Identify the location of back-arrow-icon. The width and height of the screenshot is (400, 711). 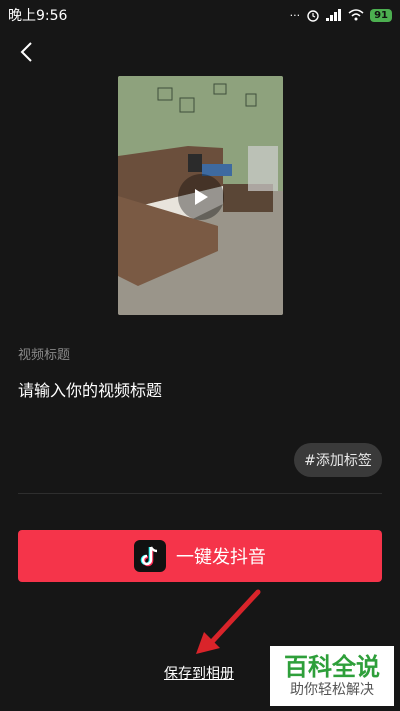
(26, 52).